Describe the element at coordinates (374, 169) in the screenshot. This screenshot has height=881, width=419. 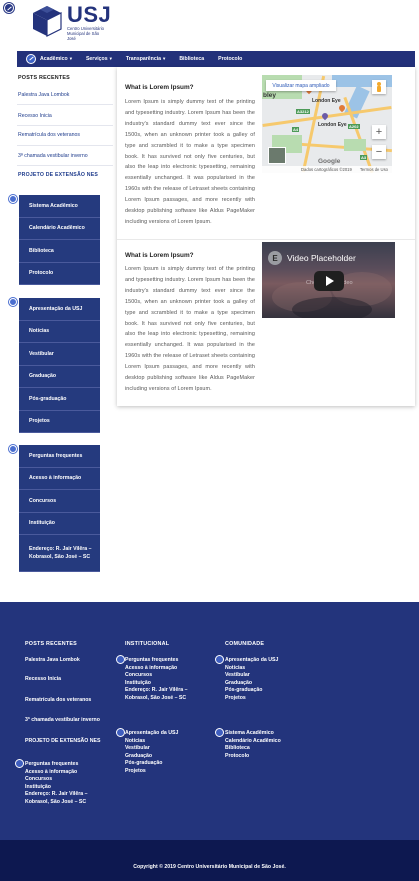
I see `map-terms-link: Termos de Uso` at that location.